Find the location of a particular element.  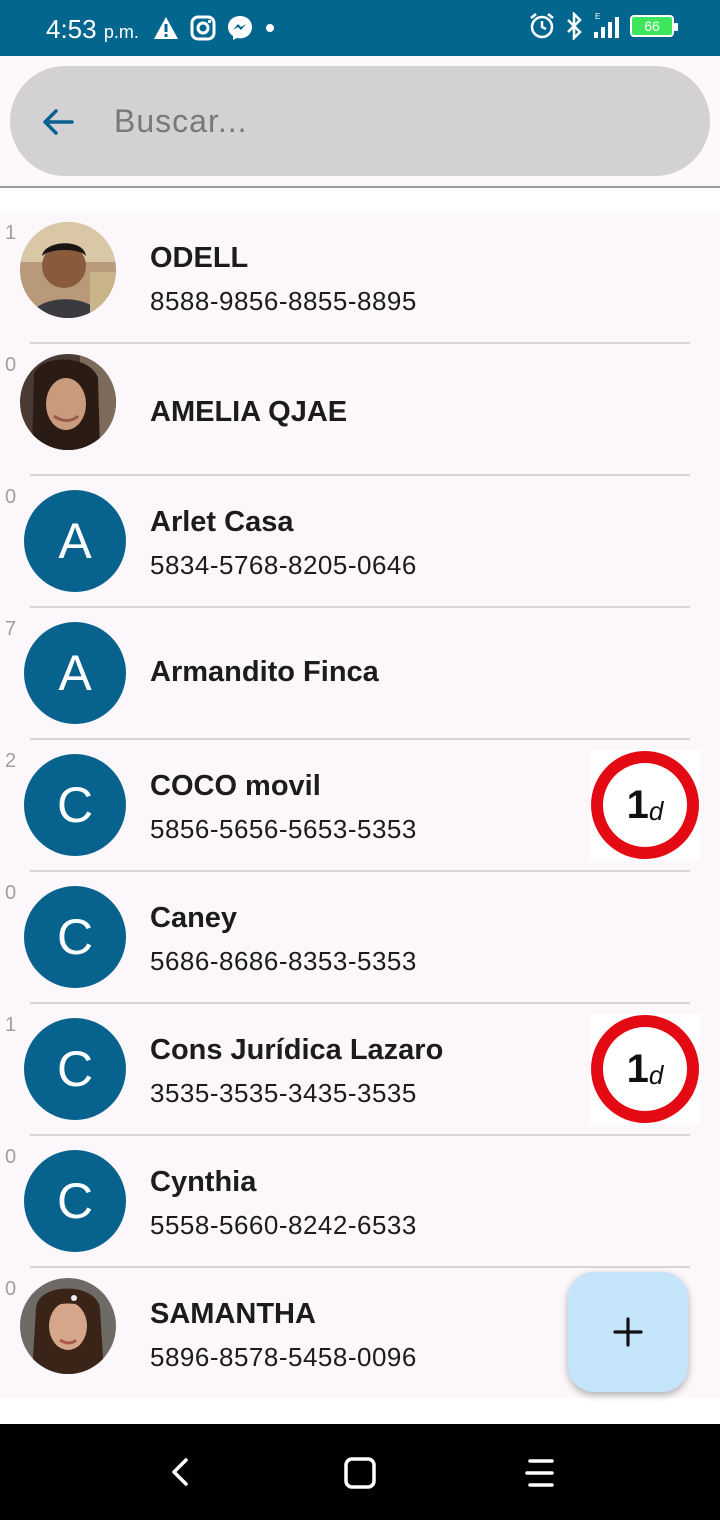

status-time: 4:53 p.m. is located at coordinates (92, 29).